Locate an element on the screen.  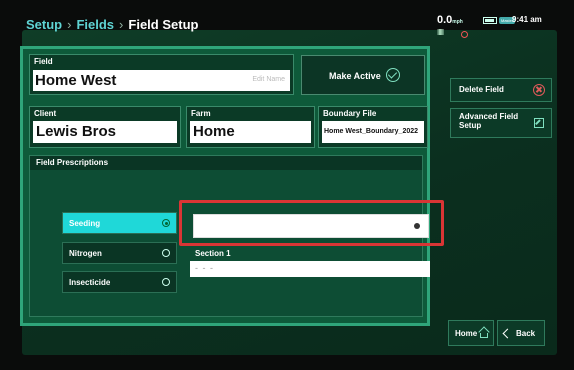
field-name-input: Home West Edit Name is located at coordinates (161, 80).